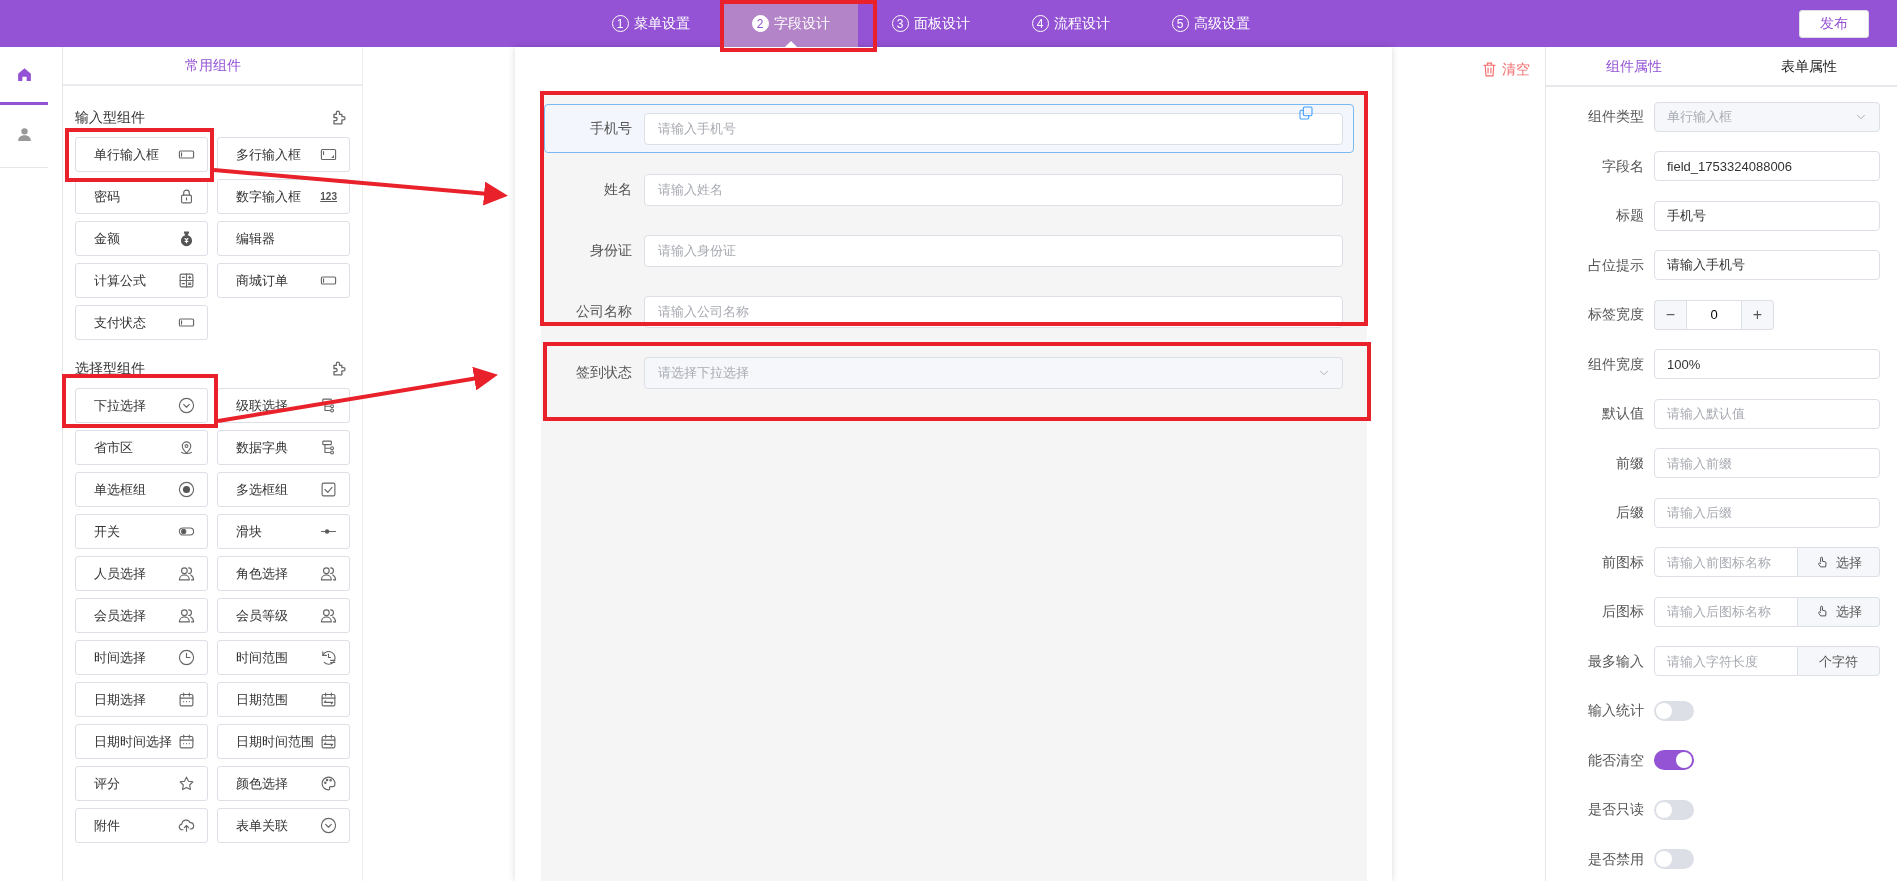  Describe the element at coordinates (141, 489) in the screenshot. I see `component-item: 单选框组` at that location.